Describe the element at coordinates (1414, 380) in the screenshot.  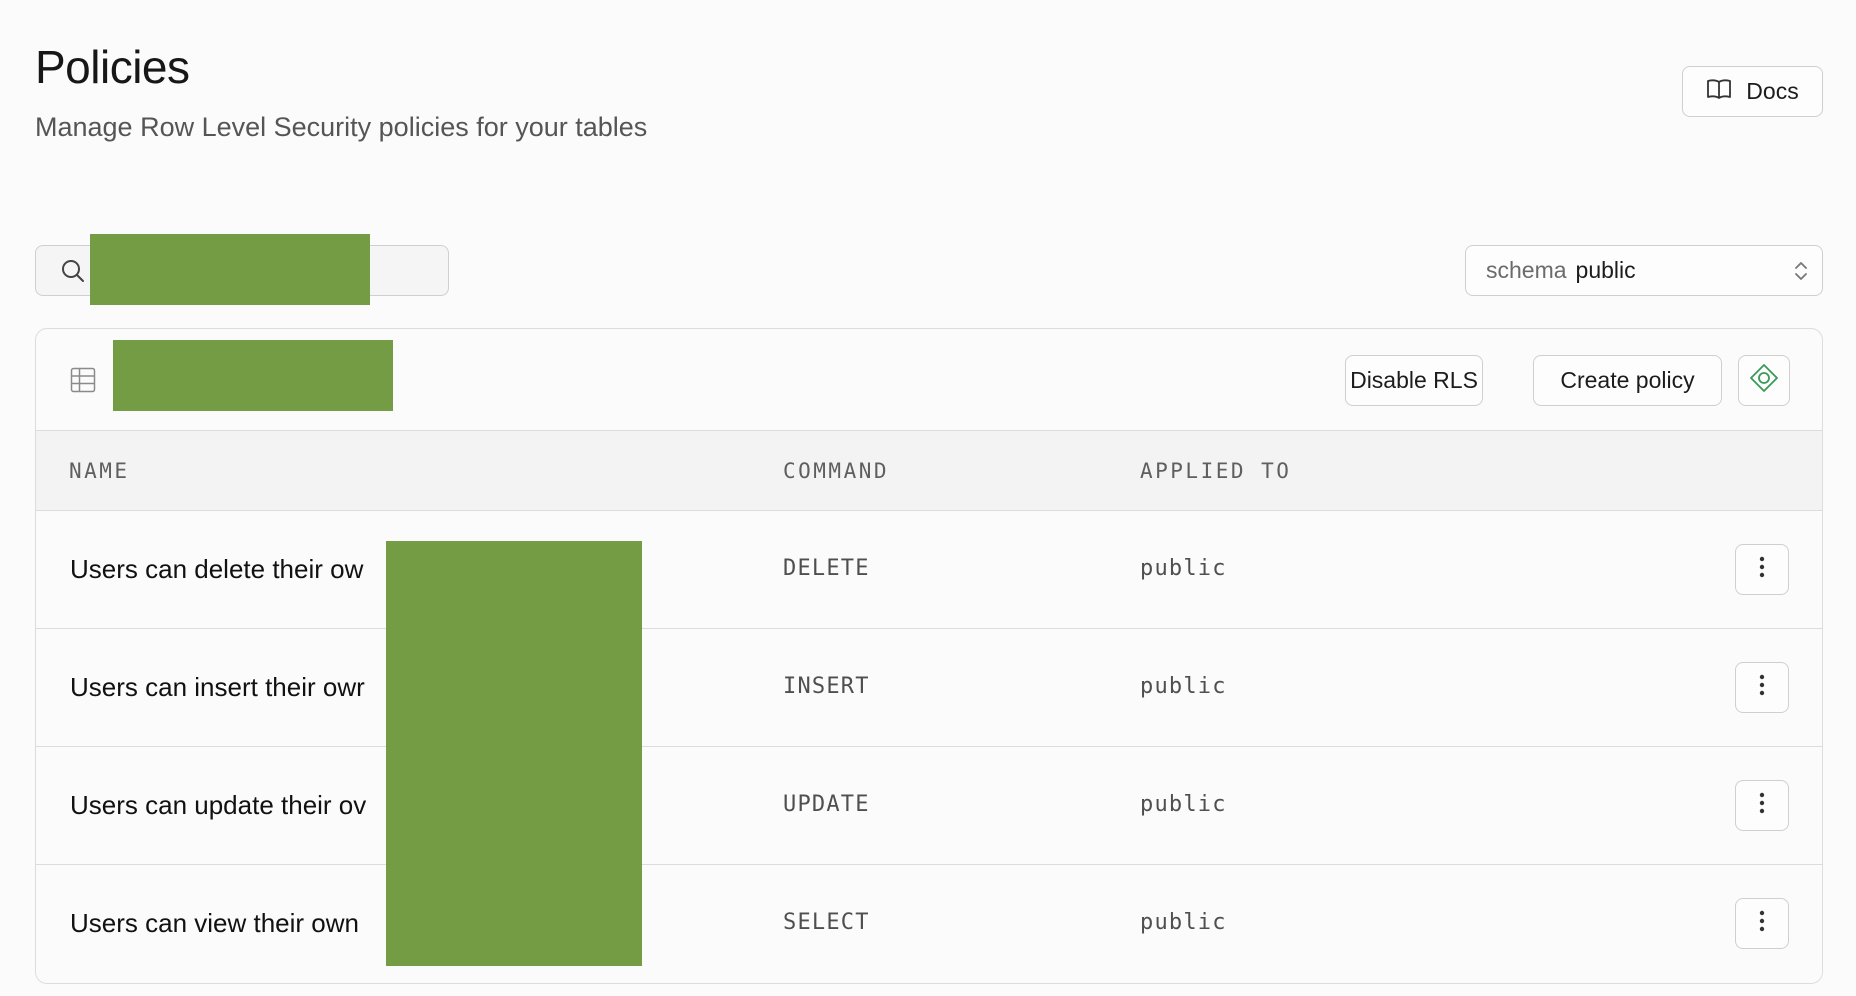
I see `disable-rls-button: Disable RLS` at that location.